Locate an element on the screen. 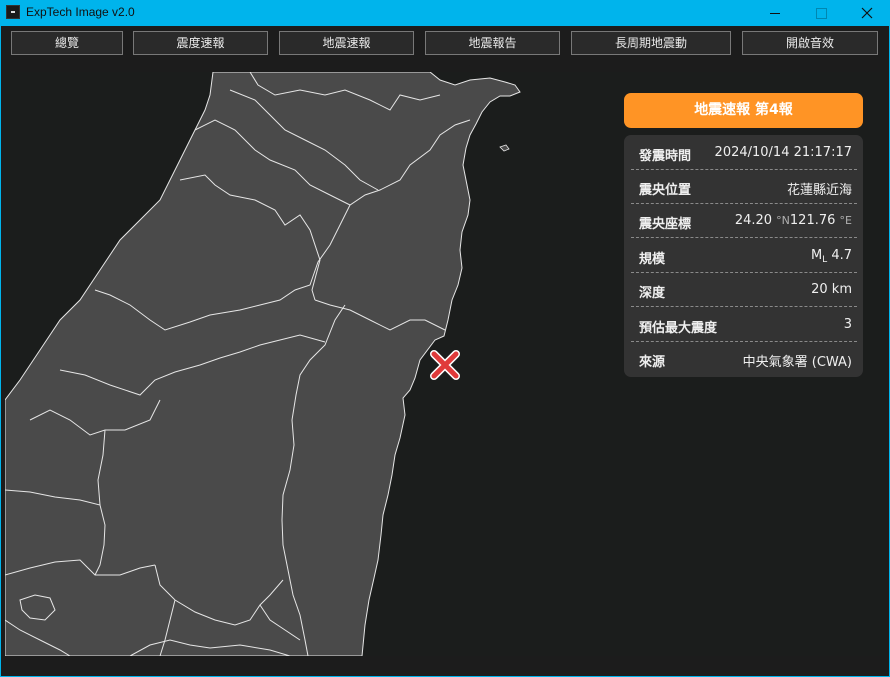 The height and width of the screenshot is (677, 890). x-cross-icon is located at coordinates (445, 365).